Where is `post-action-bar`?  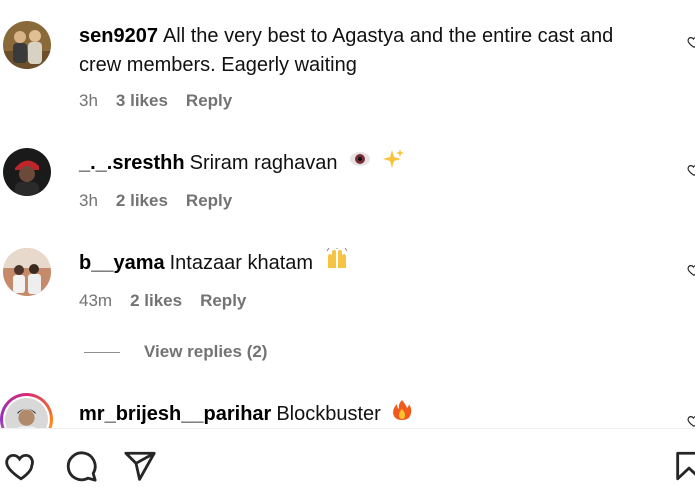 post-action-bar is located at coordinates (347, 457).